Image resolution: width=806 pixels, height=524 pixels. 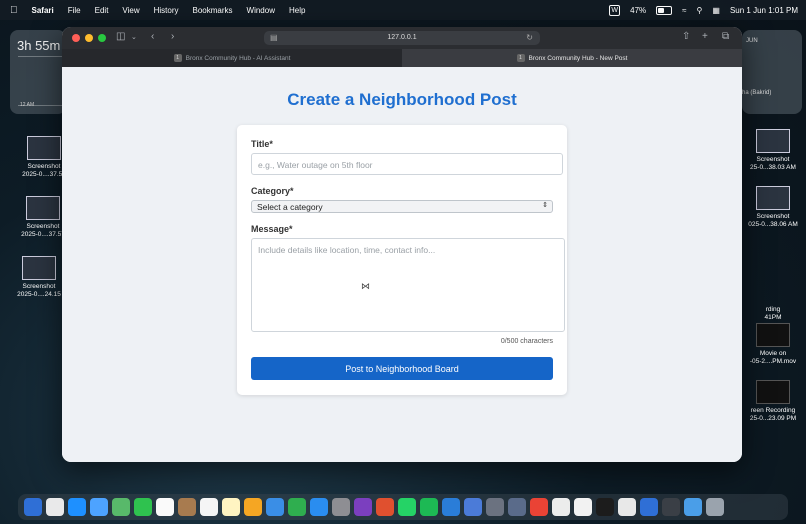 I want to click on widget-time: 3h 55m, so click(x=39, y=45).